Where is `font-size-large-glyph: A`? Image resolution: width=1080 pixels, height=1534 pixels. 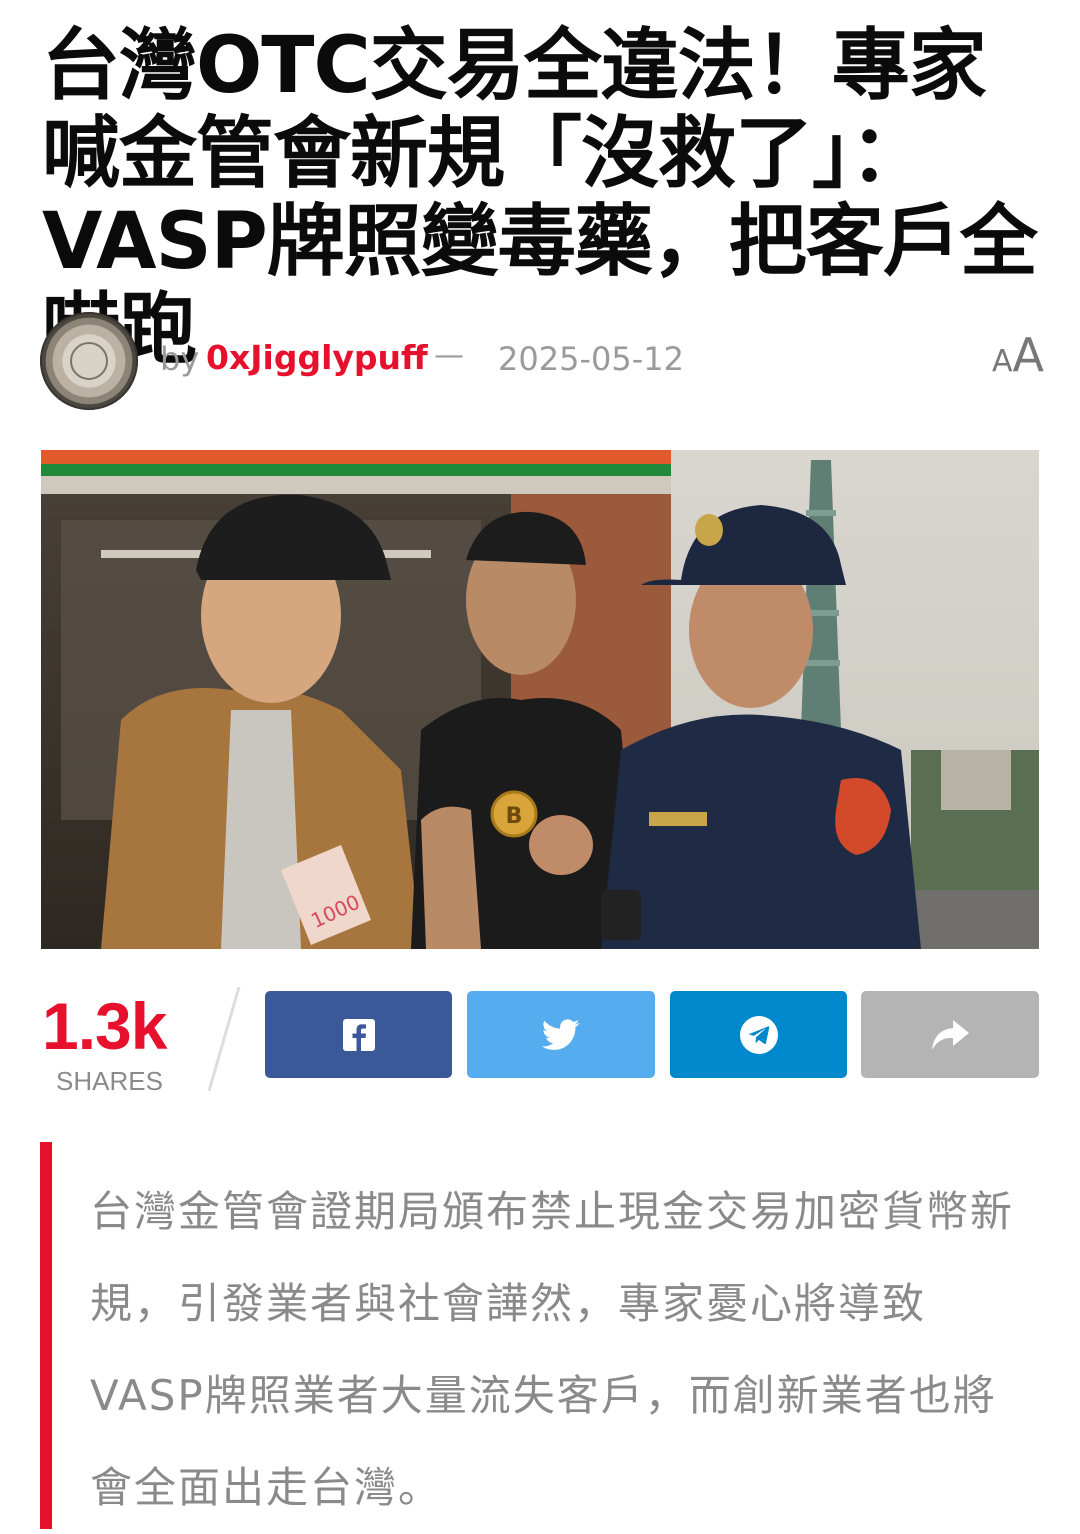 font-size-large-glyph: A is located at coordinates (1028, 355).